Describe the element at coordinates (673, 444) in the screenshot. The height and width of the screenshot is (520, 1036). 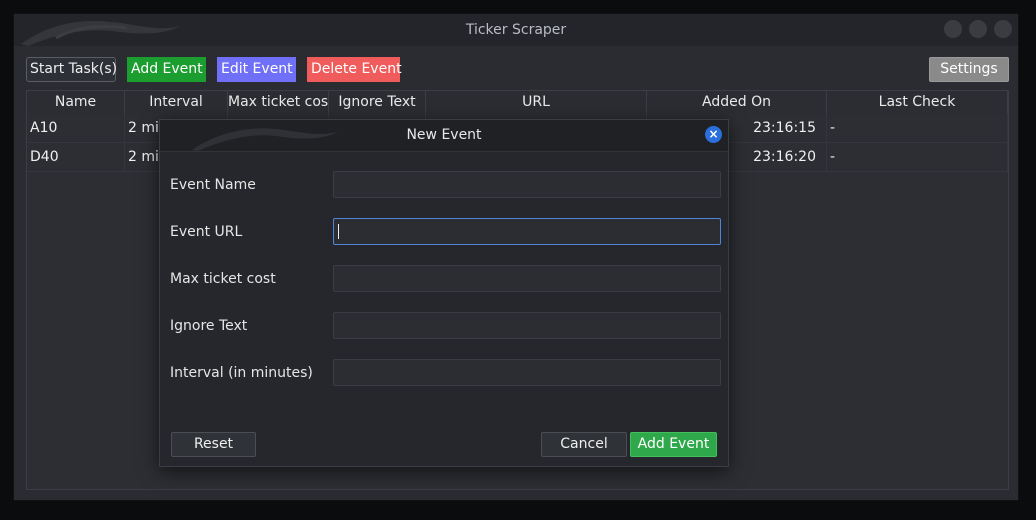
I see `dialog-add-event-button: Add Event` at that location.